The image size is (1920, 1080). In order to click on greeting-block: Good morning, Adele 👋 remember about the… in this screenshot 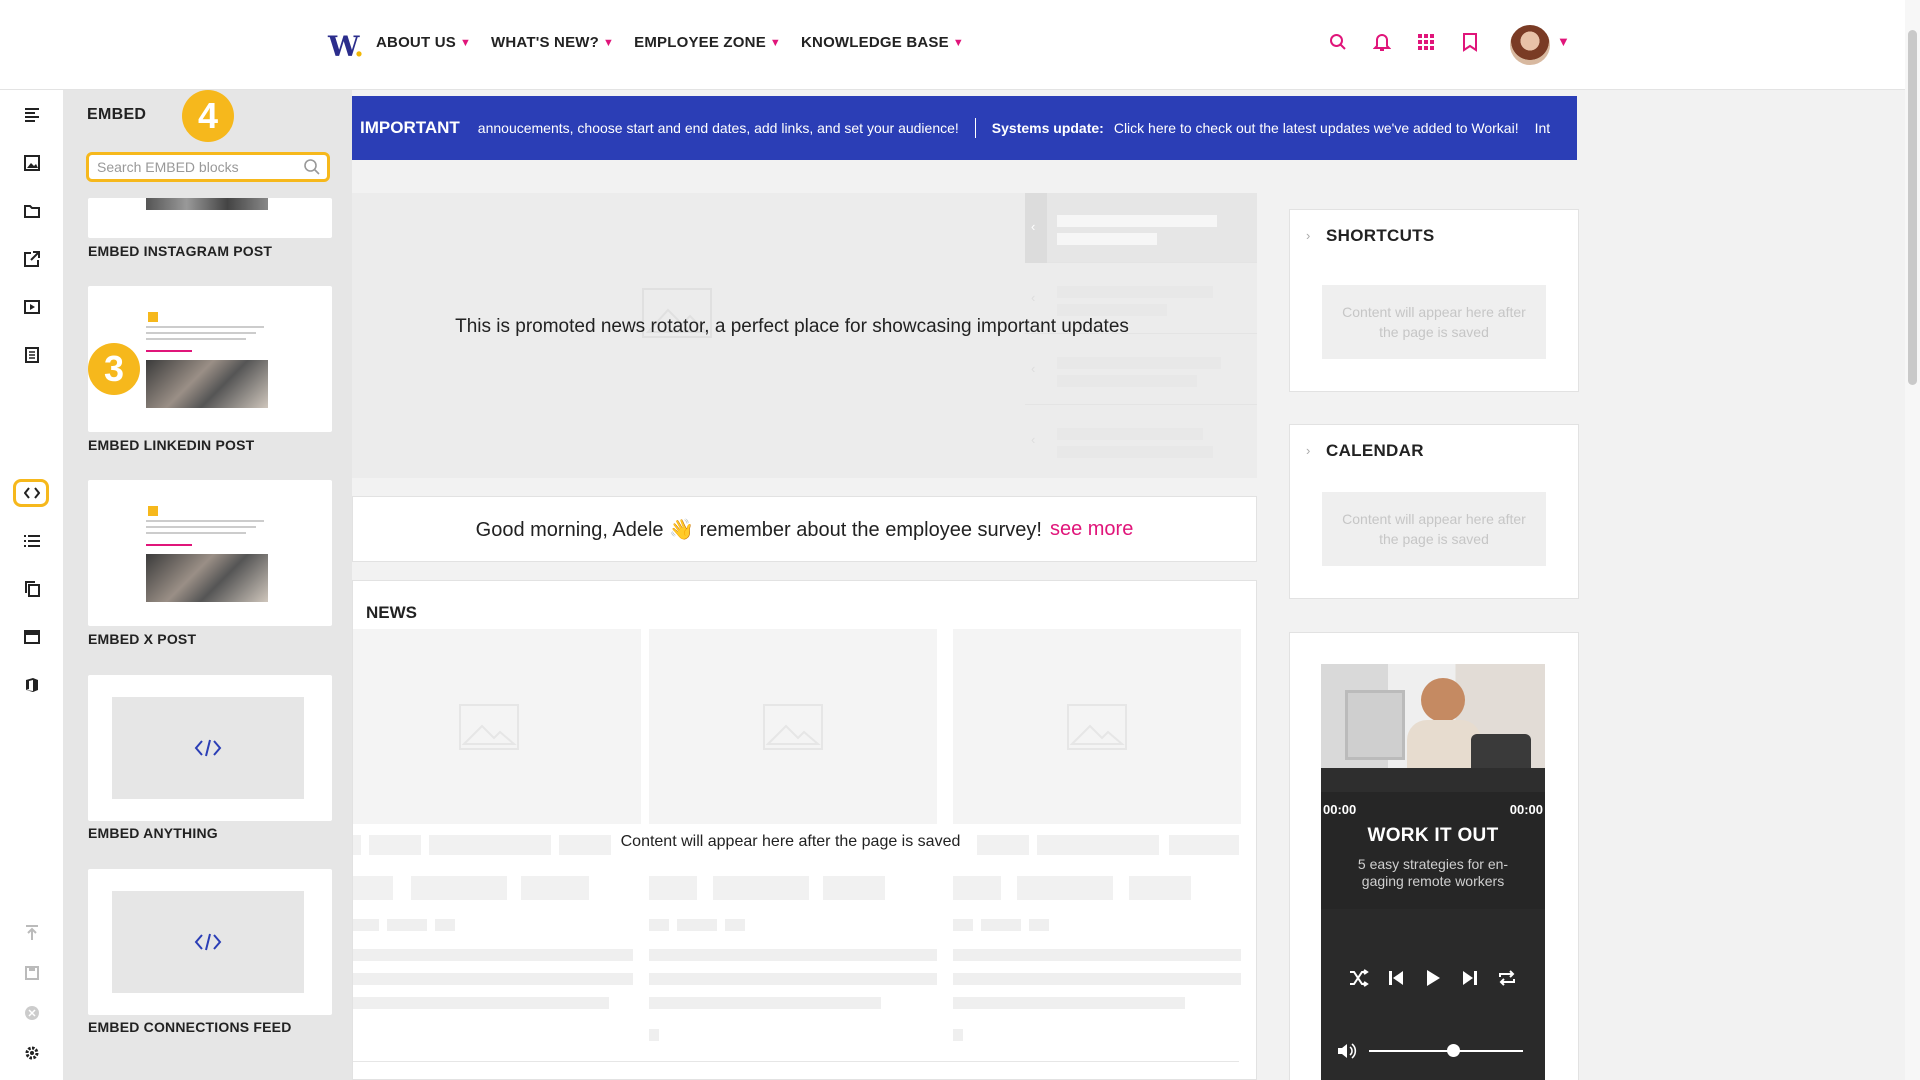, I will do `click(804, 529)`.